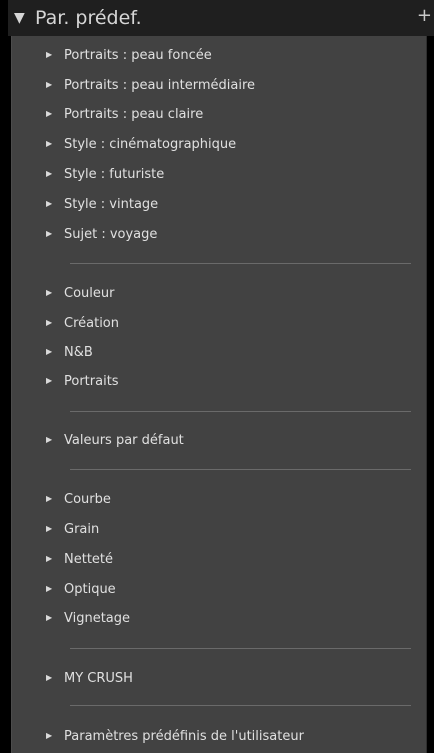 The width and height of the screenshot is (434, 753). I want to click on preset-item: ▶ Optique, so click(81, 590).